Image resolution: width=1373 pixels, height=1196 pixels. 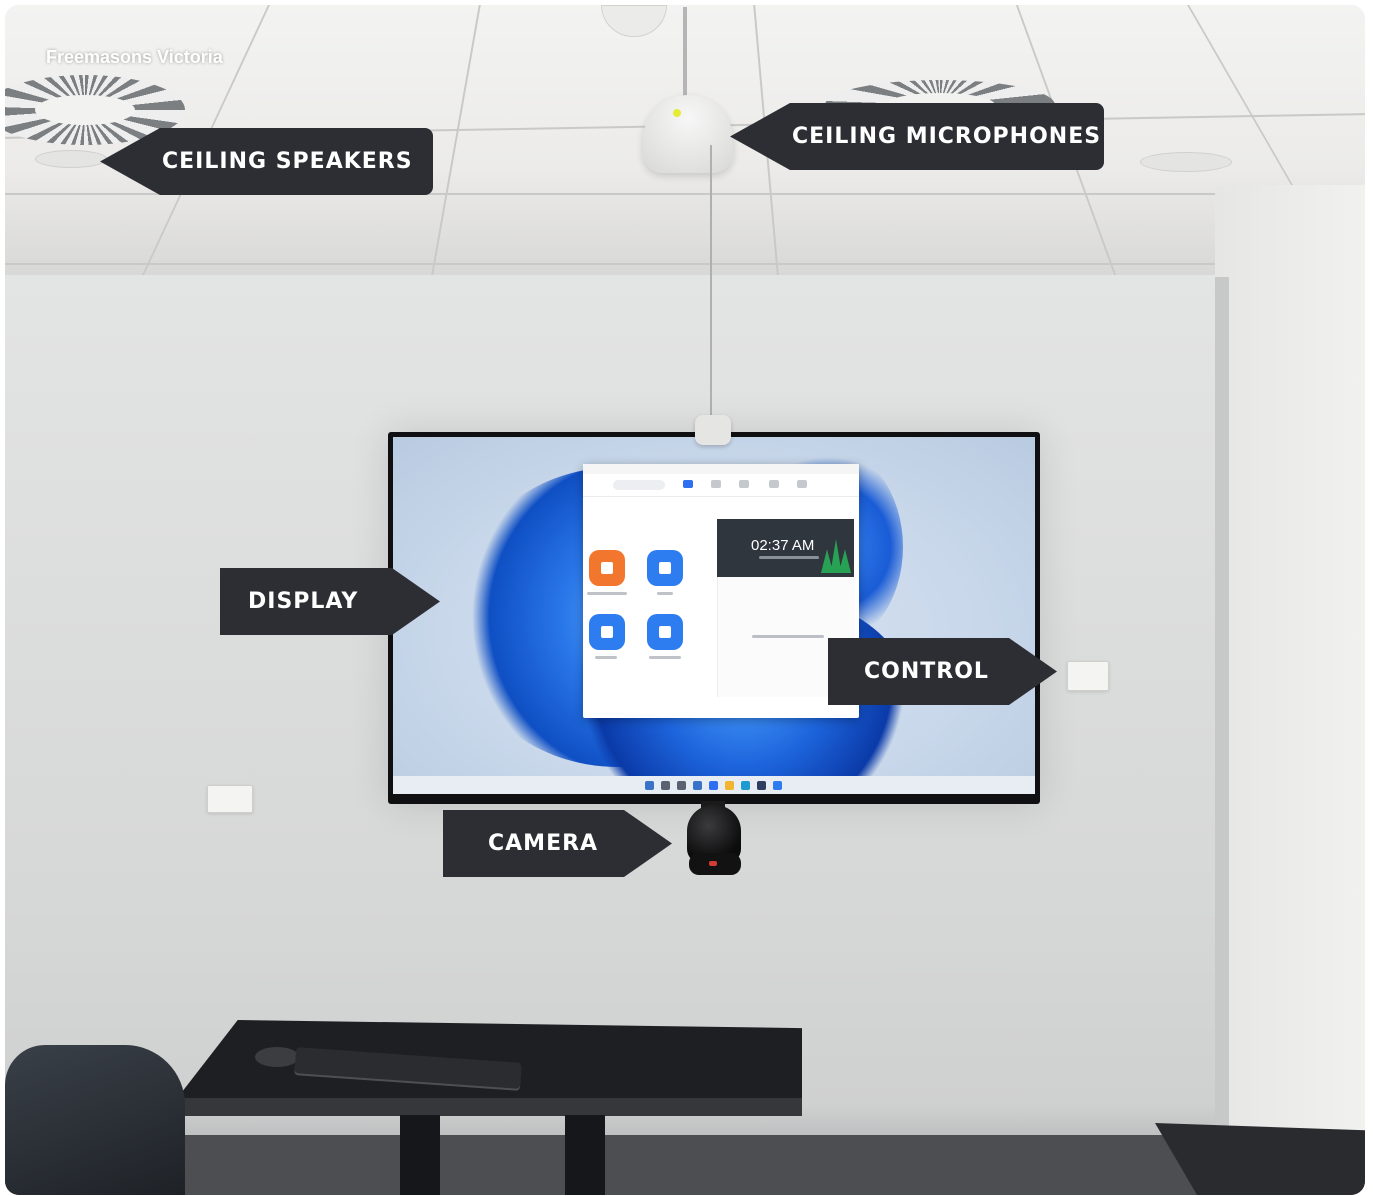 I want to click on ceiling-microphones-label: CEILING MICROPHONES, so click(x=917, y=136).